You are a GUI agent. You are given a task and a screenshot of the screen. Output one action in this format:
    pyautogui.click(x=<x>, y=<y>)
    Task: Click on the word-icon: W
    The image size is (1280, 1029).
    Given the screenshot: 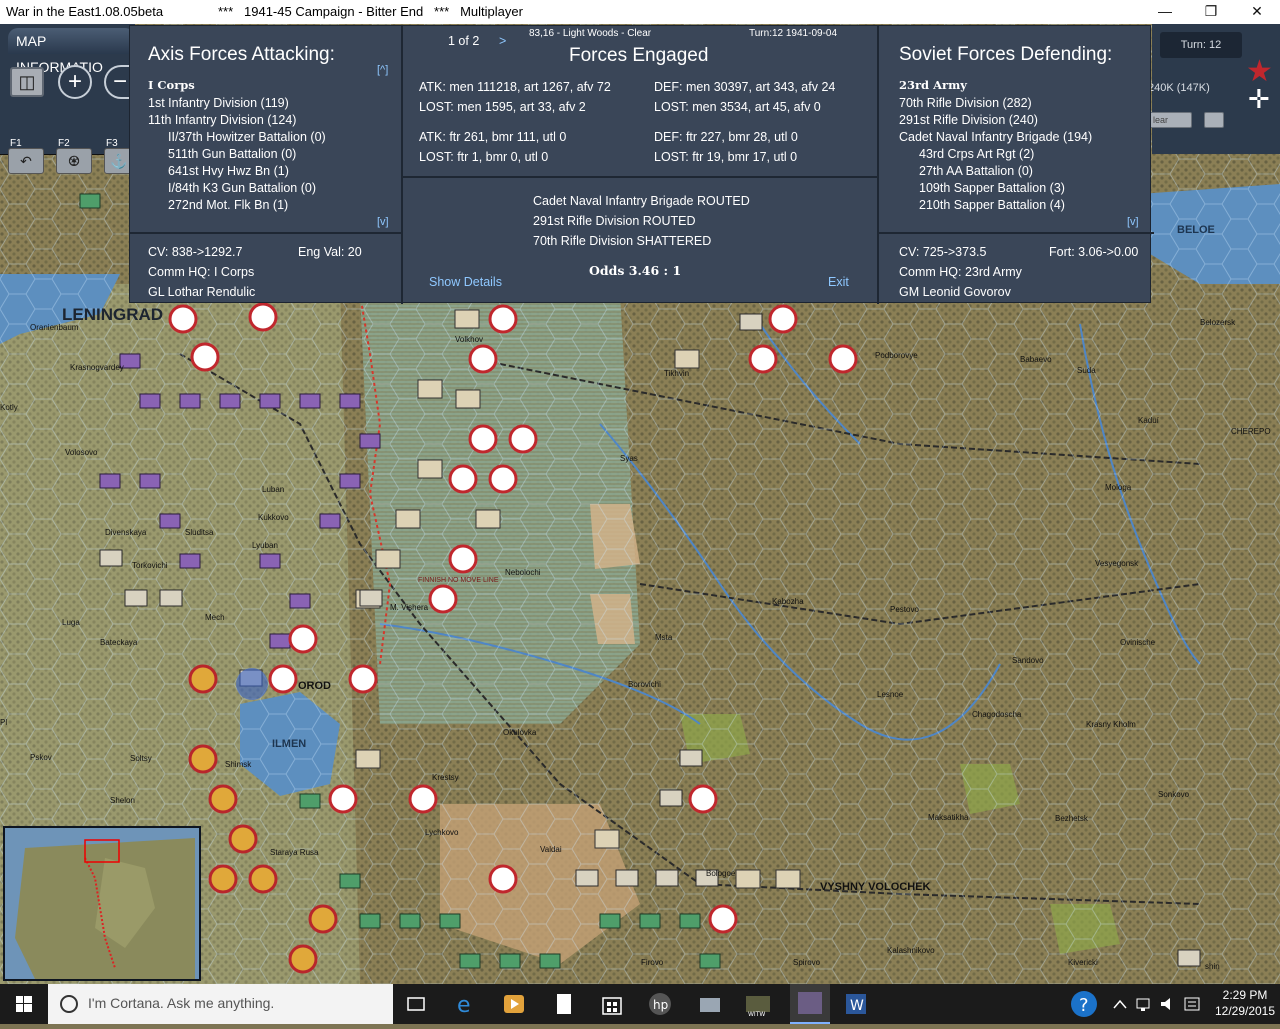 What is the action you would take?
    pyautogui.click(x=856, y=1004)
    